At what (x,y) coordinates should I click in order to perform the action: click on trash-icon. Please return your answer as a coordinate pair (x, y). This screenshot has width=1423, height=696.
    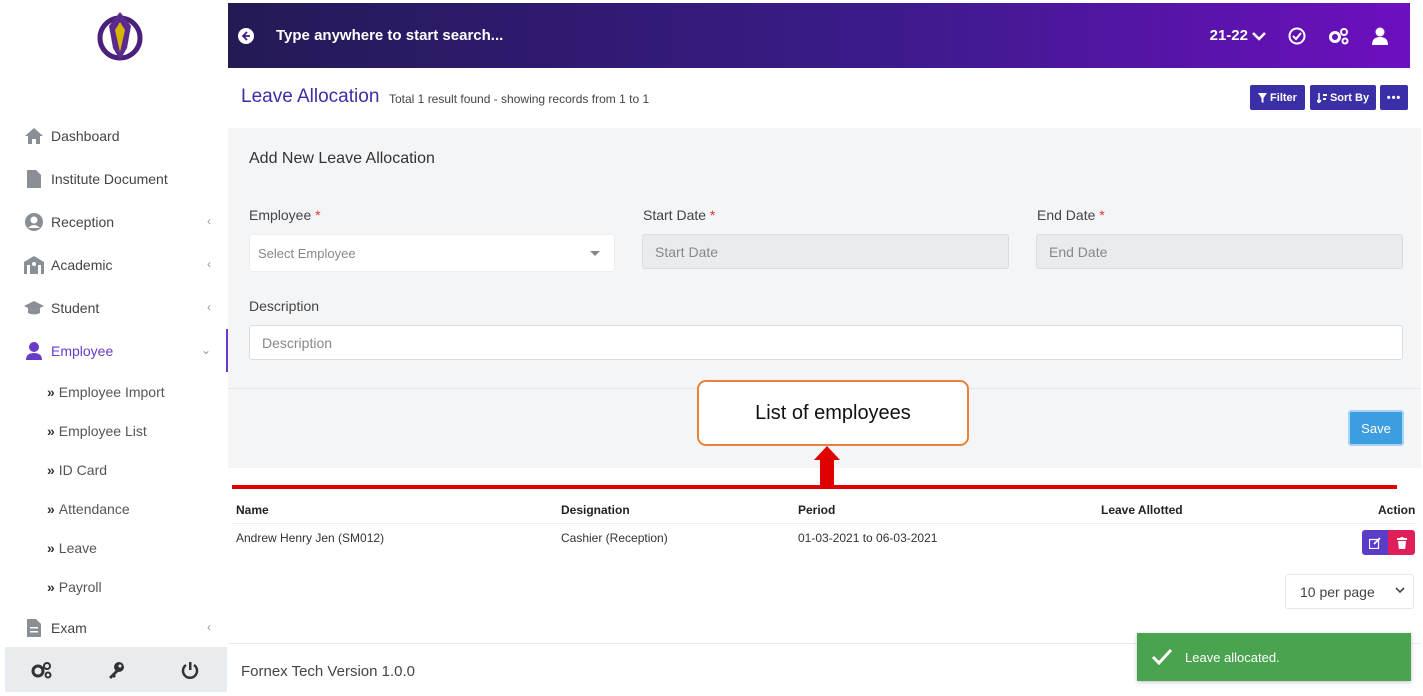
    Looking at the image, I should click on (1401, 542).